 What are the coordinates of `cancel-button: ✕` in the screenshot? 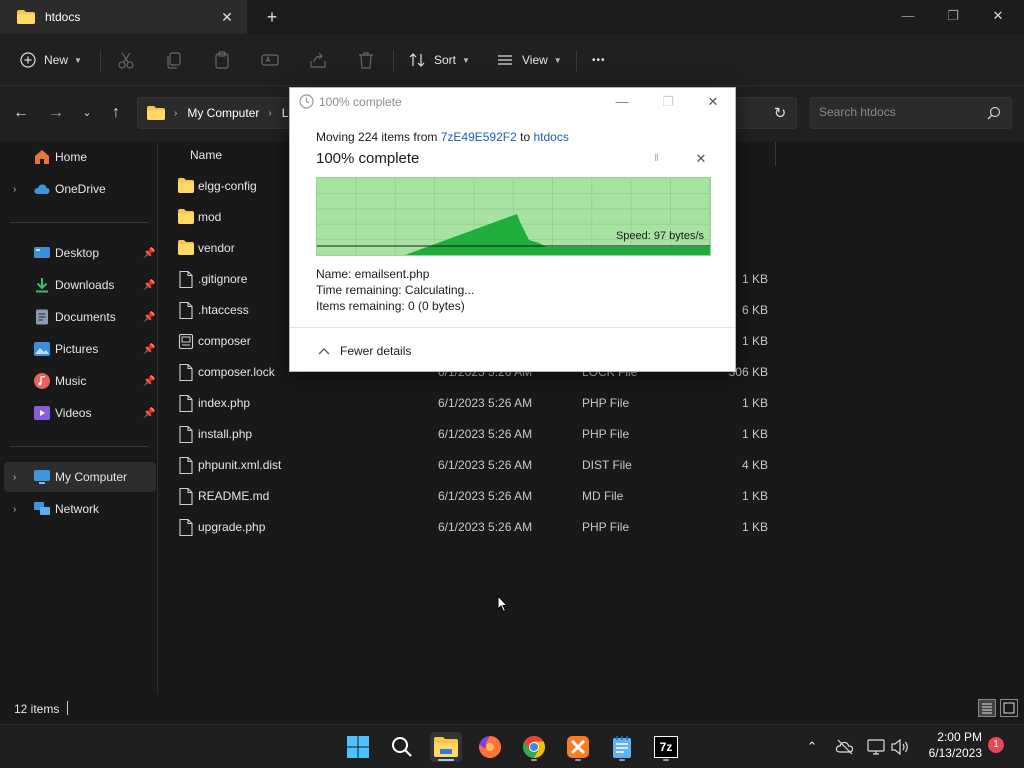 It's located at (701, 159).